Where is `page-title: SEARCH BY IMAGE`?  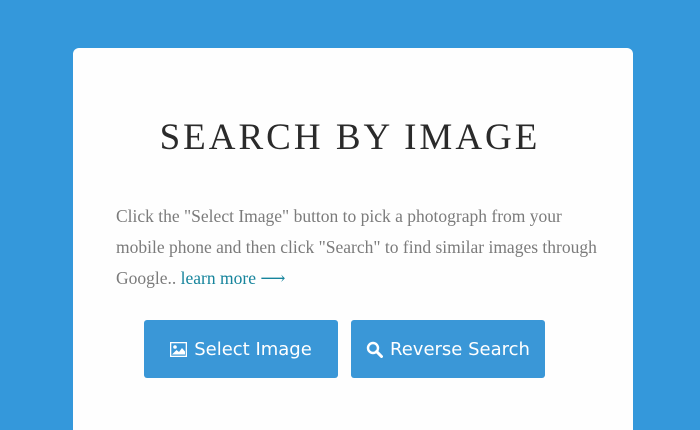
page-title: SEARCH BY IMAGE is located at coordinates (350, 137).